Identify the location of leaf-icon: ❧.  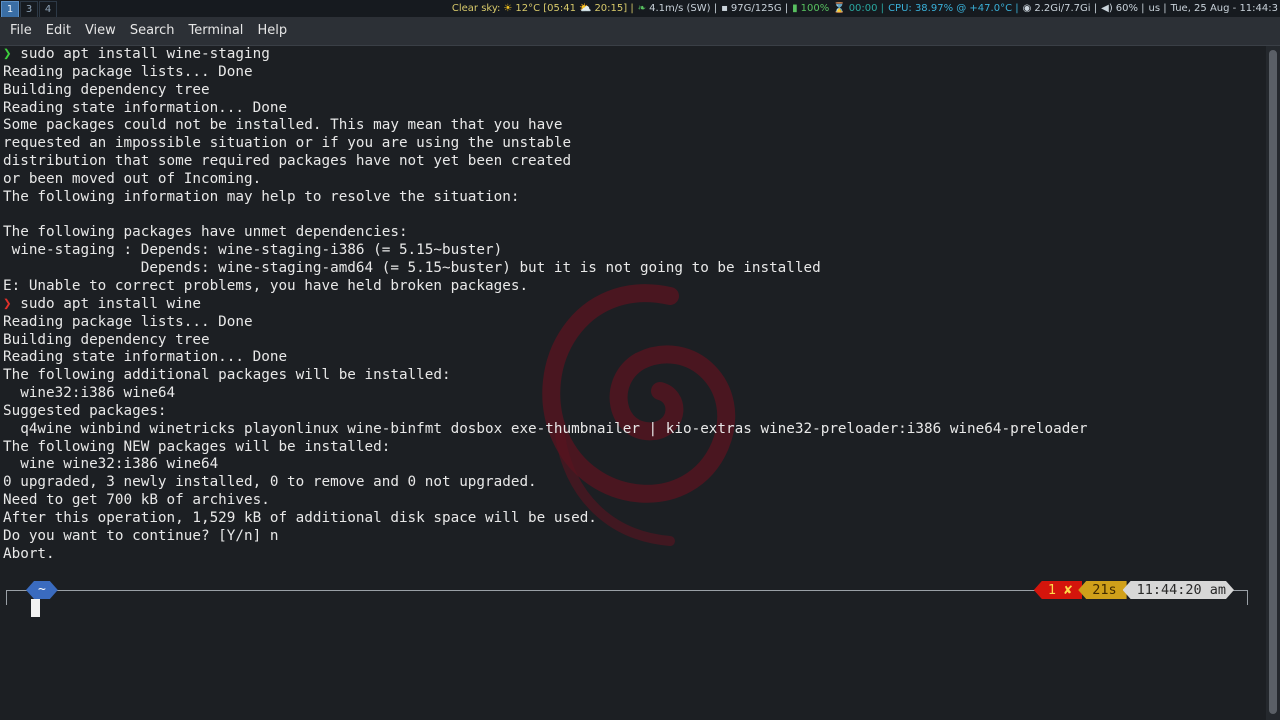
(642, 8).